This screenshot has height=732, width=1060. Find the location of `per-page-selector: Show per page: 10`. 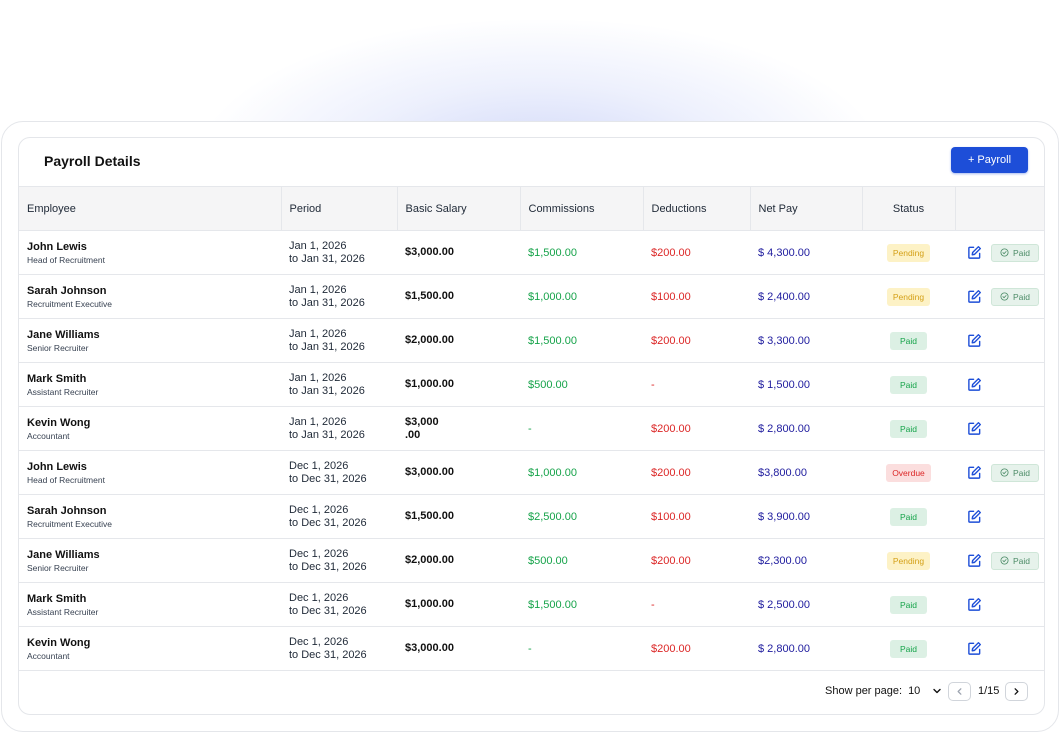

per-page-selector: Show per page: 10 is located at coordinates (883, 691).